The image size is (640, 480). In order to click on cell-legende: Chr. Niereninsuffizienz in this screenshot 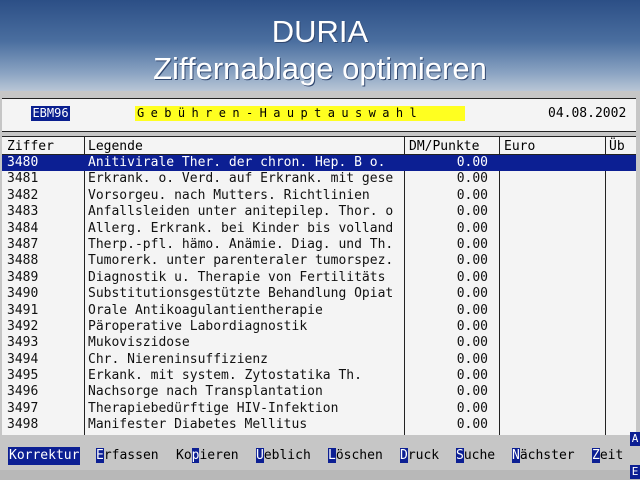, I will do `click(178, 359)`.